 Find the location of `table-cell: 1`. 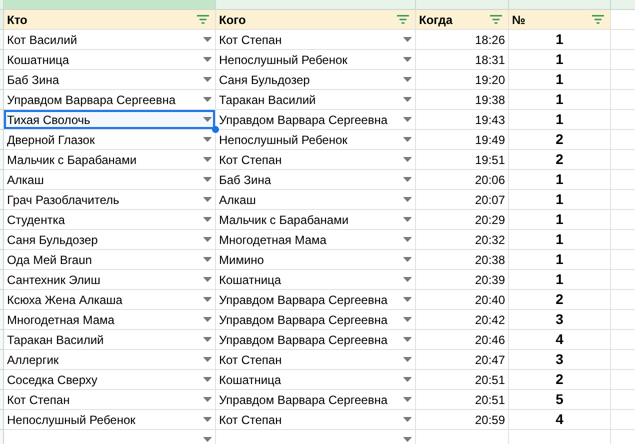

table-cell: 1 is located at coordinates (560, 240).